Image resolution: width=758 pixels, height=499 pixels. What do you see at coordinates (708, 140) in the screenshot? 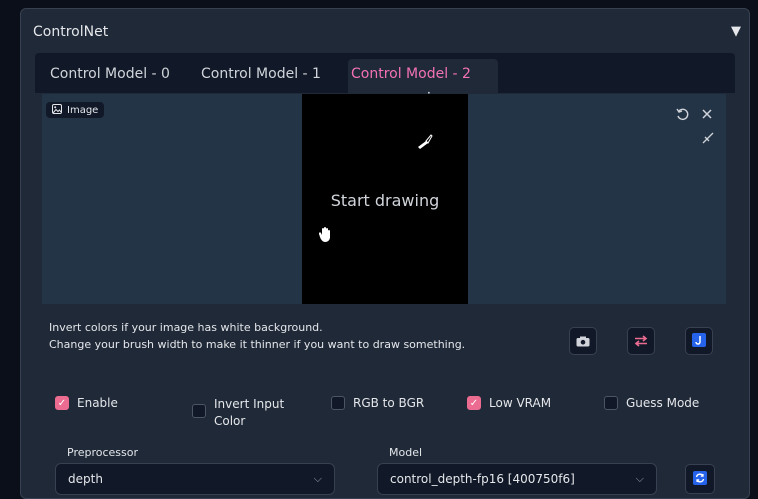
I see `brush-settings-icon` at bounding box center [708, 140].